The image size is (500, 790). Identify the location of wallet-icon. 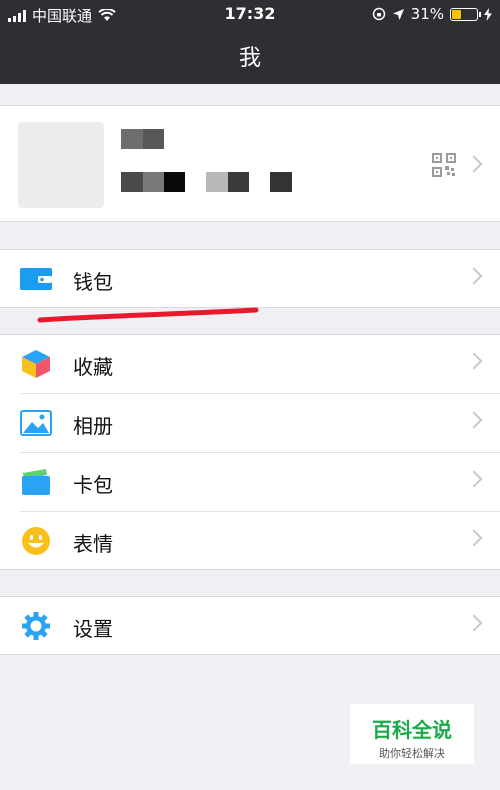
(36, 279).